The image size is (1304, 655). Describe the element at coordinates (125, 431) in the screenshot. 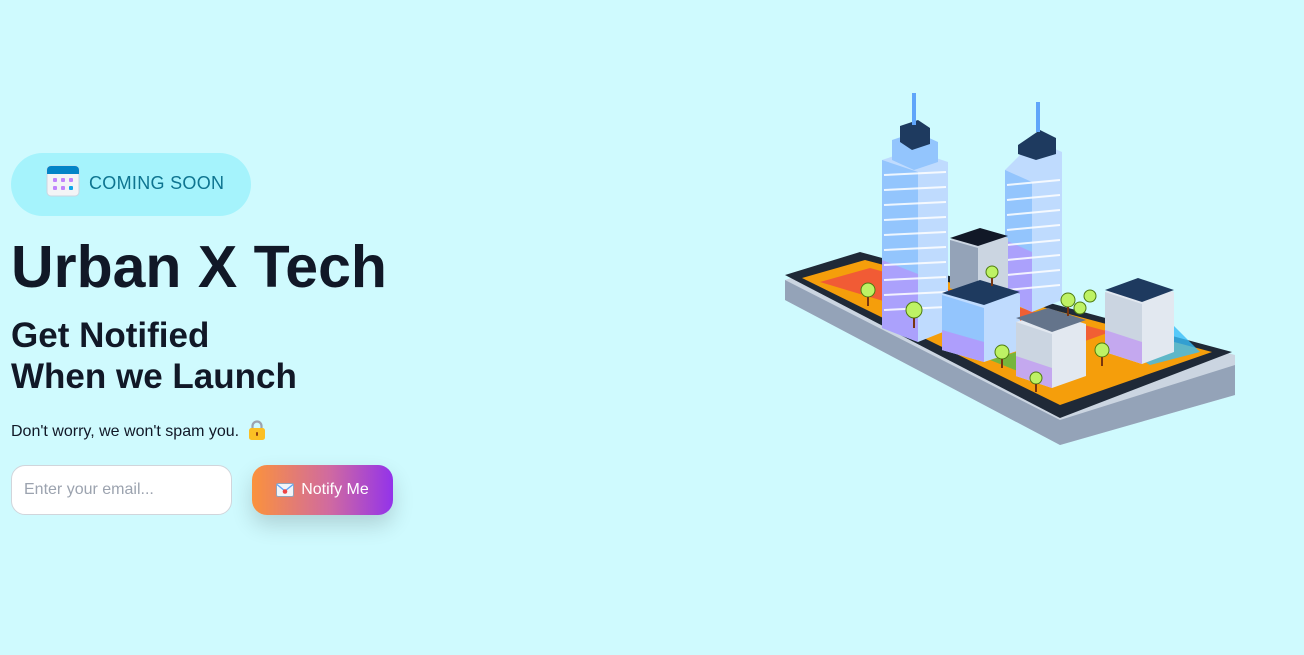

I see `no-spam-text: Don't worry, we won't spam you.` at that location.